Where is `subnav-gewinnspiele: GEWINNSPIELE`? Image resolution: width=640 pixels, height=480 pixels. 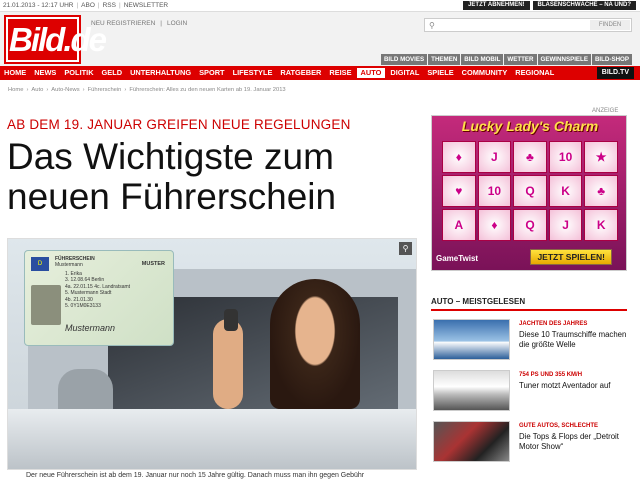 subnav-gewinnspiele: GEWINNSPIELE is located at coordinates (564, 59).